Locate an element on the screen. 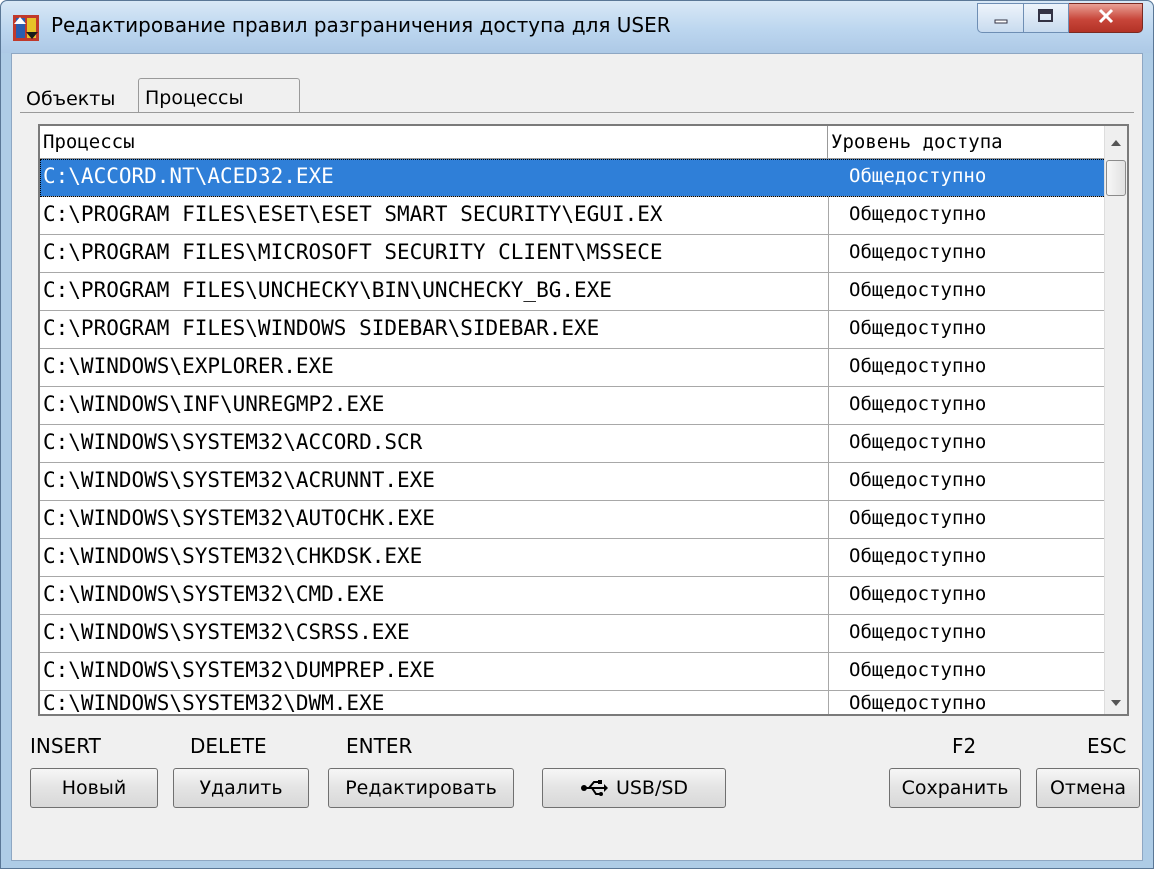 This screenshot has height=869, width=1154. close-icon is located at coordinates (1106, 18).